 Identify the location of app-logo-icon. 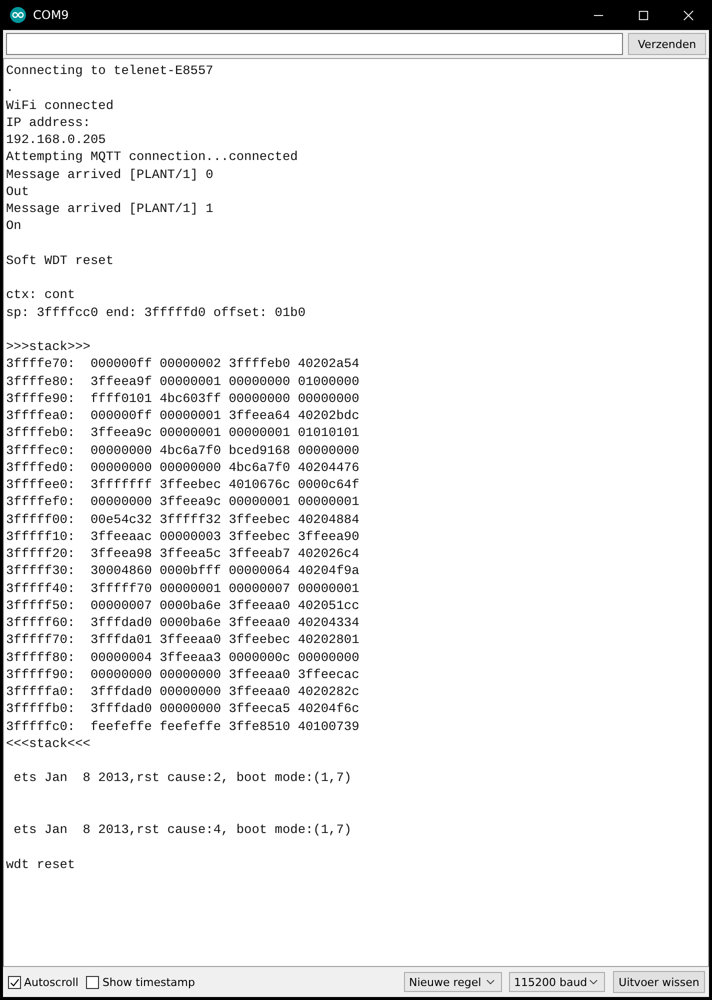
(18, 15).